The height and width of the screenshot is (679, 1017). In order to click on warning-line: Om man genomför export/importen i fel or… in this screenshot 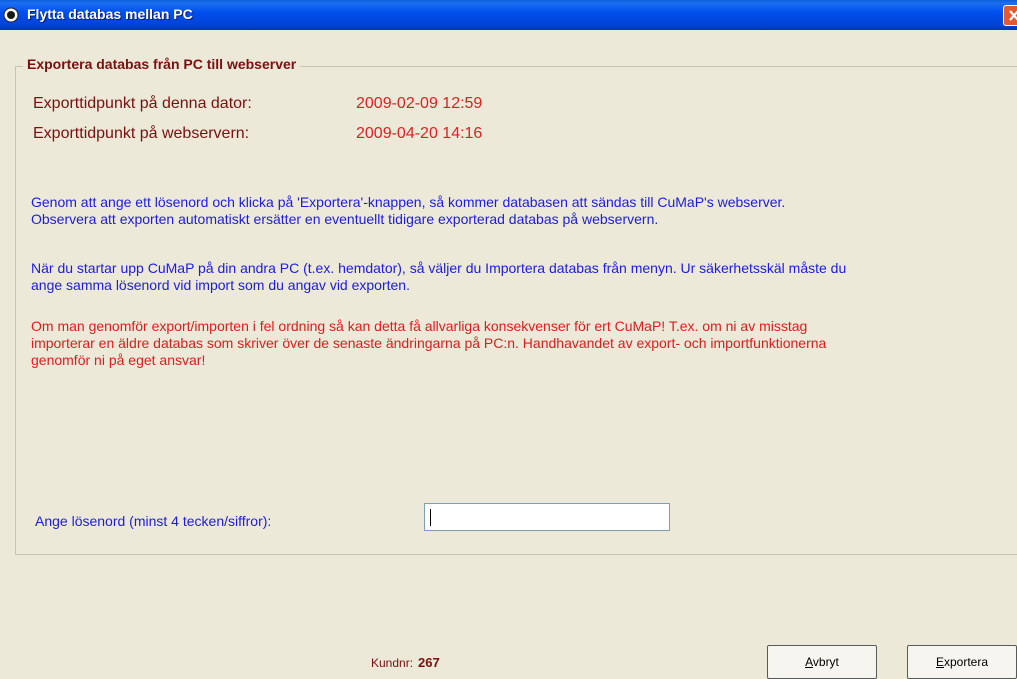, I will do `click(419, 326)`.